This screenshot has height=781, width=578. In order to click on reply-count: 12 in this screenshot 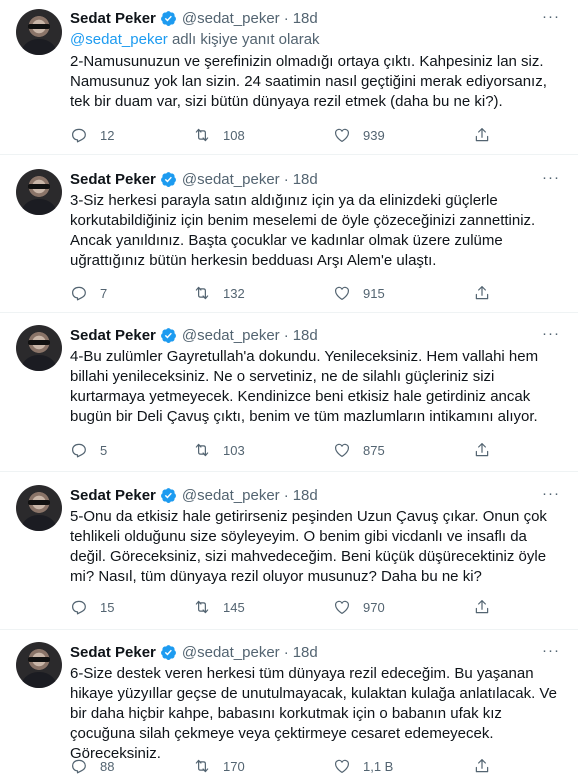, I will do `click(107, 135)`.